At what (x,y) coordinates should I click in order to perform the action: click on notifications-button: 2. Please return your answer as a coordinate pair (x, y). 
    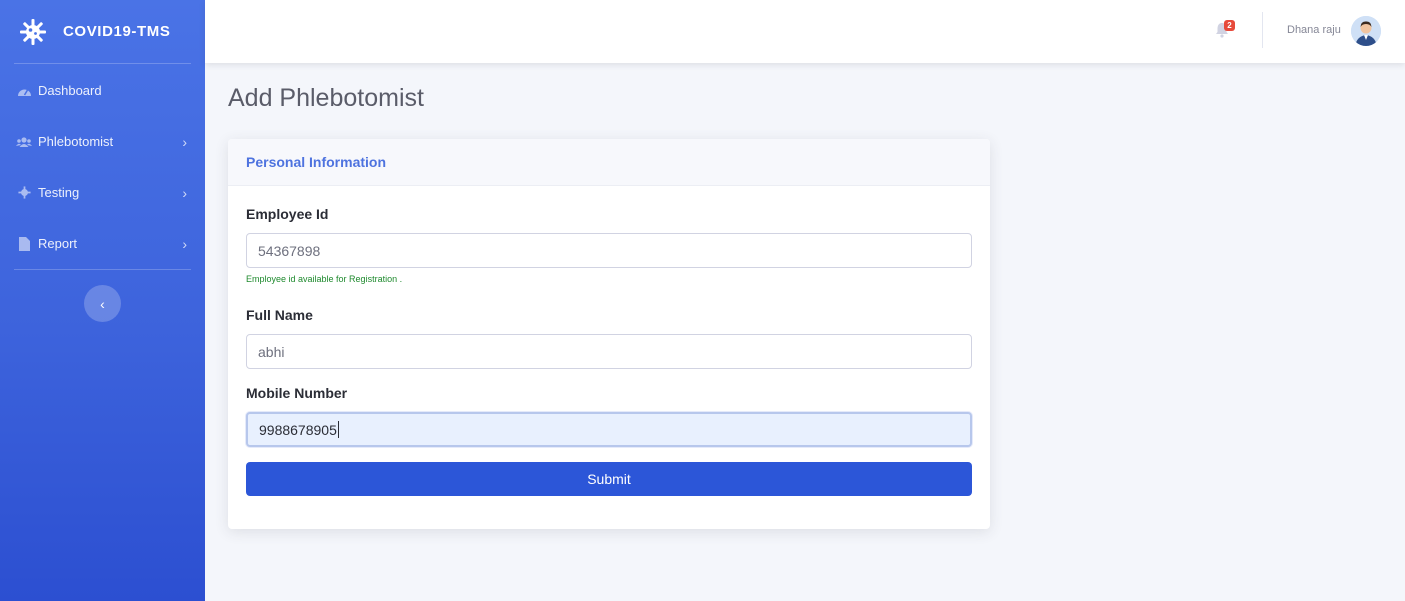
    Looking at the image, I should click on (1225, 30).